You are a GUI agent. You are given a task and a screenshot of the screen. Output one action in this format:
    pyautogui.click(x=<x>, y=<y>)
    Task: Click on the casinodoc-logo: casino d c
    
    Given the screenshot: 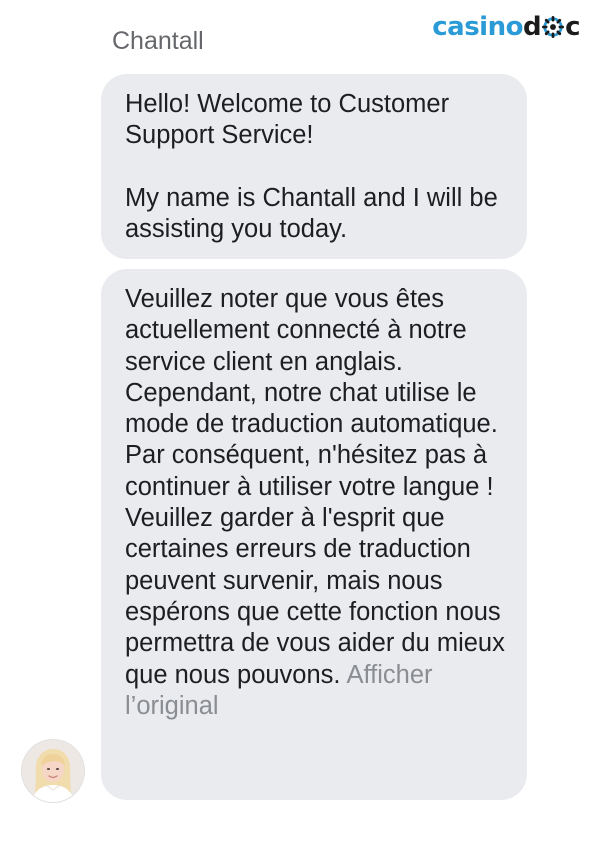 What is the action you would take?
    pyautogui.click(x=506, y=27)
    